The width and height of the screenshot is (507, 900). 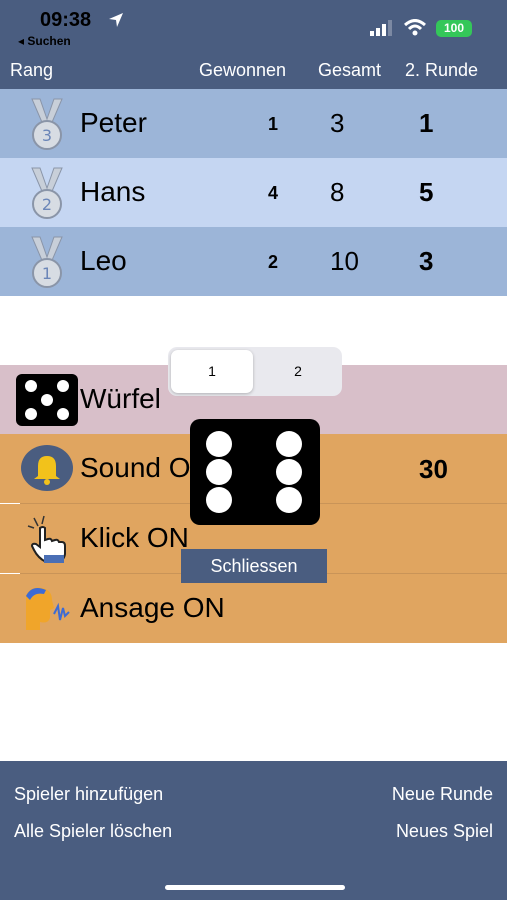 I want to click on column-header-won: Gewonnen, so click(x=243, y=70).